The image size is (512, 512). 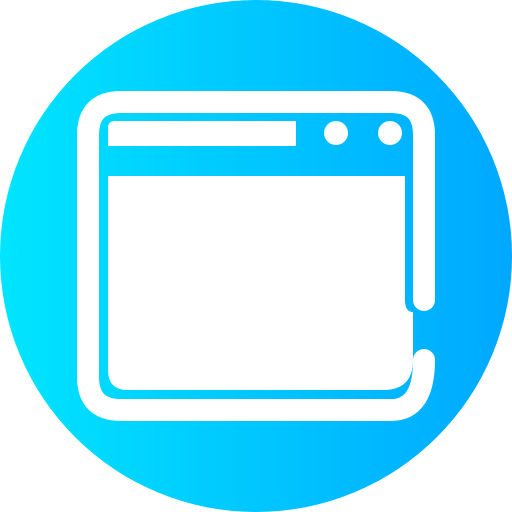 What do you see at coordinates (202, 133) in the screenshot?
I see `title-bar` at bounding box center [202, 133].